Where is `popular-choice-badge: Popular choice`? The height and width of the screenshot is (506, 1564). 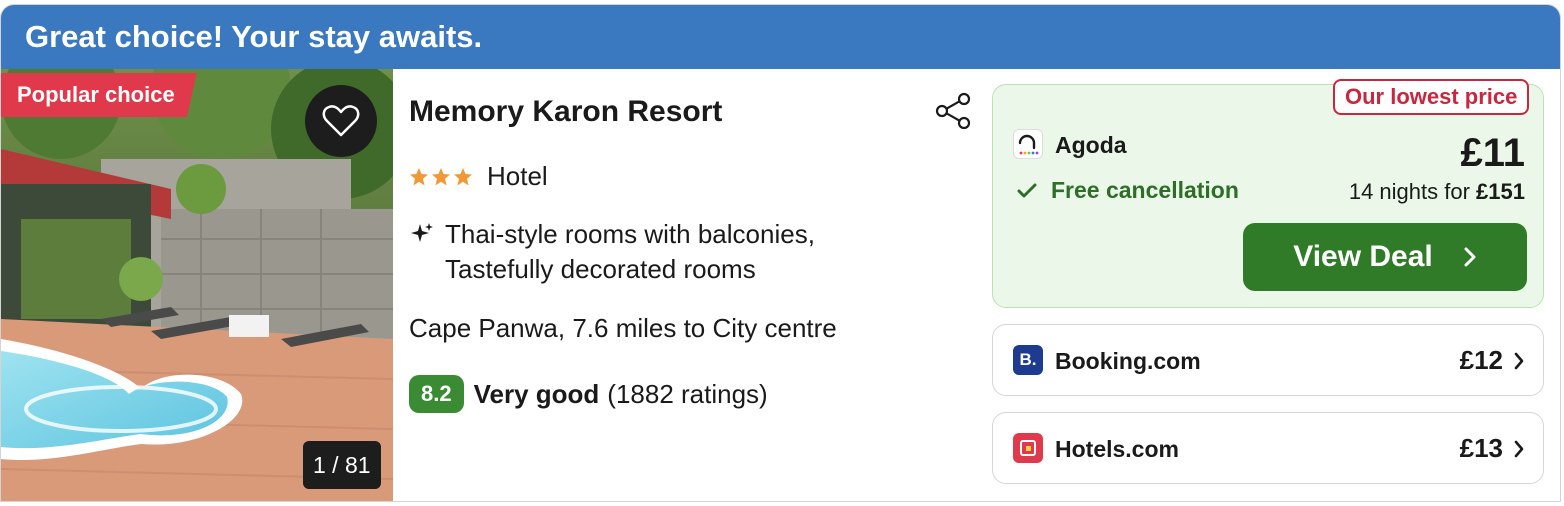 popular-choice-badge: Popular choice is located at coordinates (99, 95).